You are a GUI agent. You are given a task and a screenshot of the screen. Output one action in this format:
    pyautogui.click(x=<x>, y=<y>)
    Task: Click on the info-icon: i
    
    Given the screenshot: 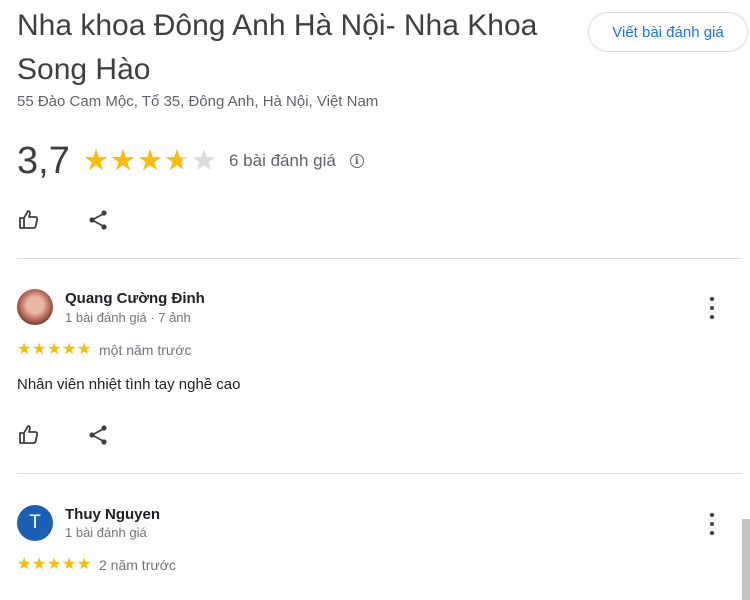 What is the action you would take?
    pyautogui.click(x=356, y=161)
    